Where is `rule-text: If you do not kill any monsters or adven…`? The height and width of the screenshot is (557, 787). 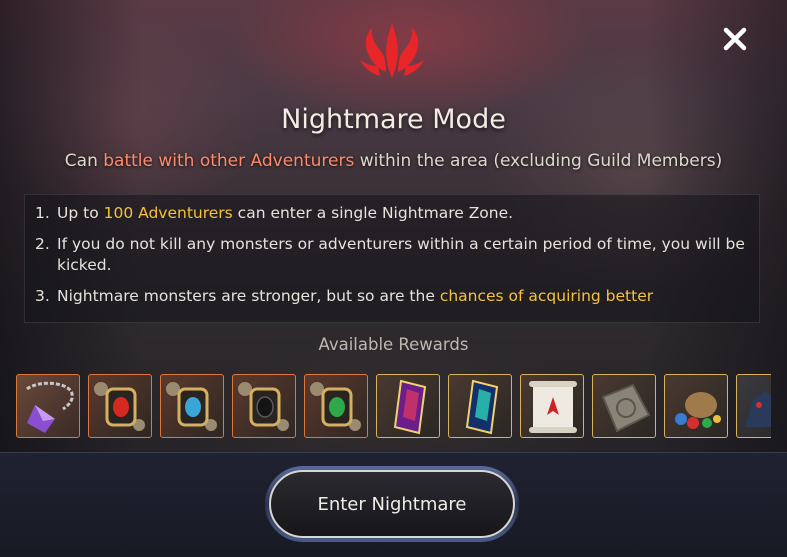
rule-text: If you do not kill any monsters or adven… is located at coordinates (403, 255).